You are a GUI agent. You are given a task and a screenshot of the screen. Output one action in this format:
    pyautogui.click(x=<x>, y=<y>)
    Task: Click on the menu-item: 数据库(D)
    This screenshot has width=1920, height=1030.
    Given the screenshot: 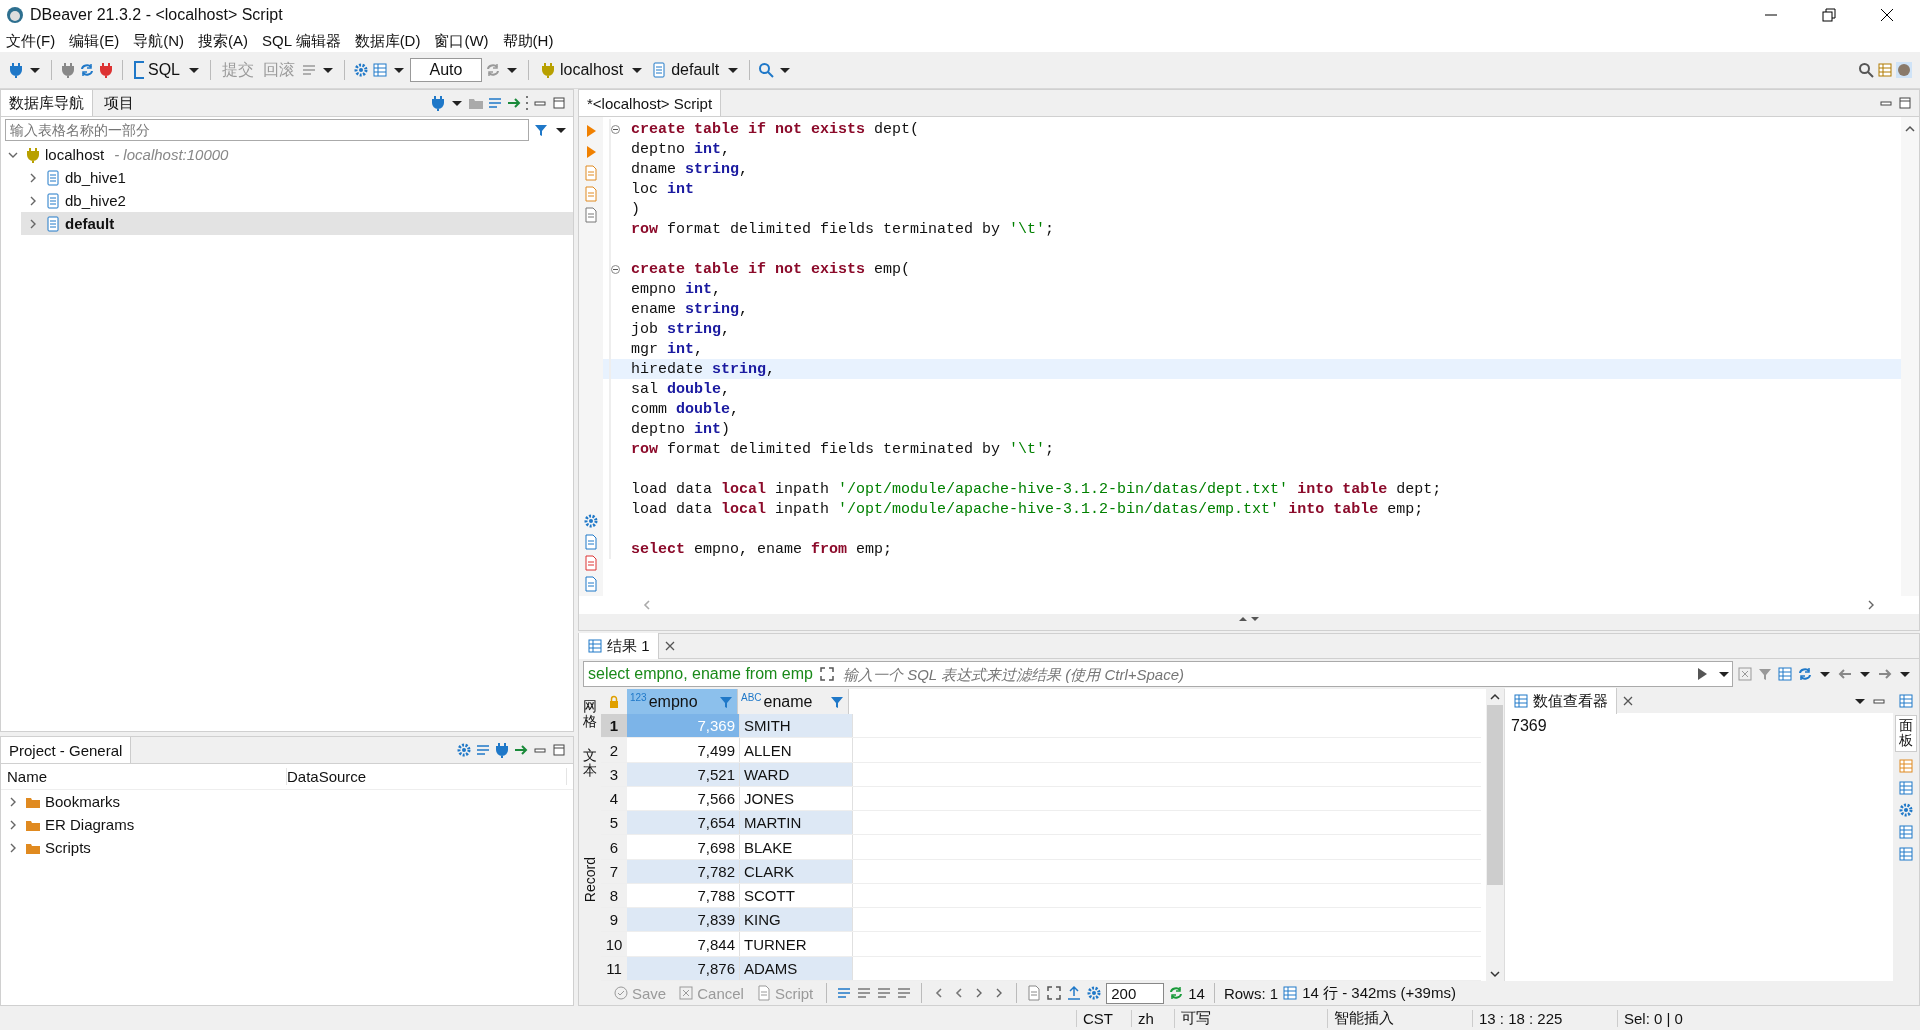 What is the action you would take?
    pyautogui.click(x=387, y=41)
    